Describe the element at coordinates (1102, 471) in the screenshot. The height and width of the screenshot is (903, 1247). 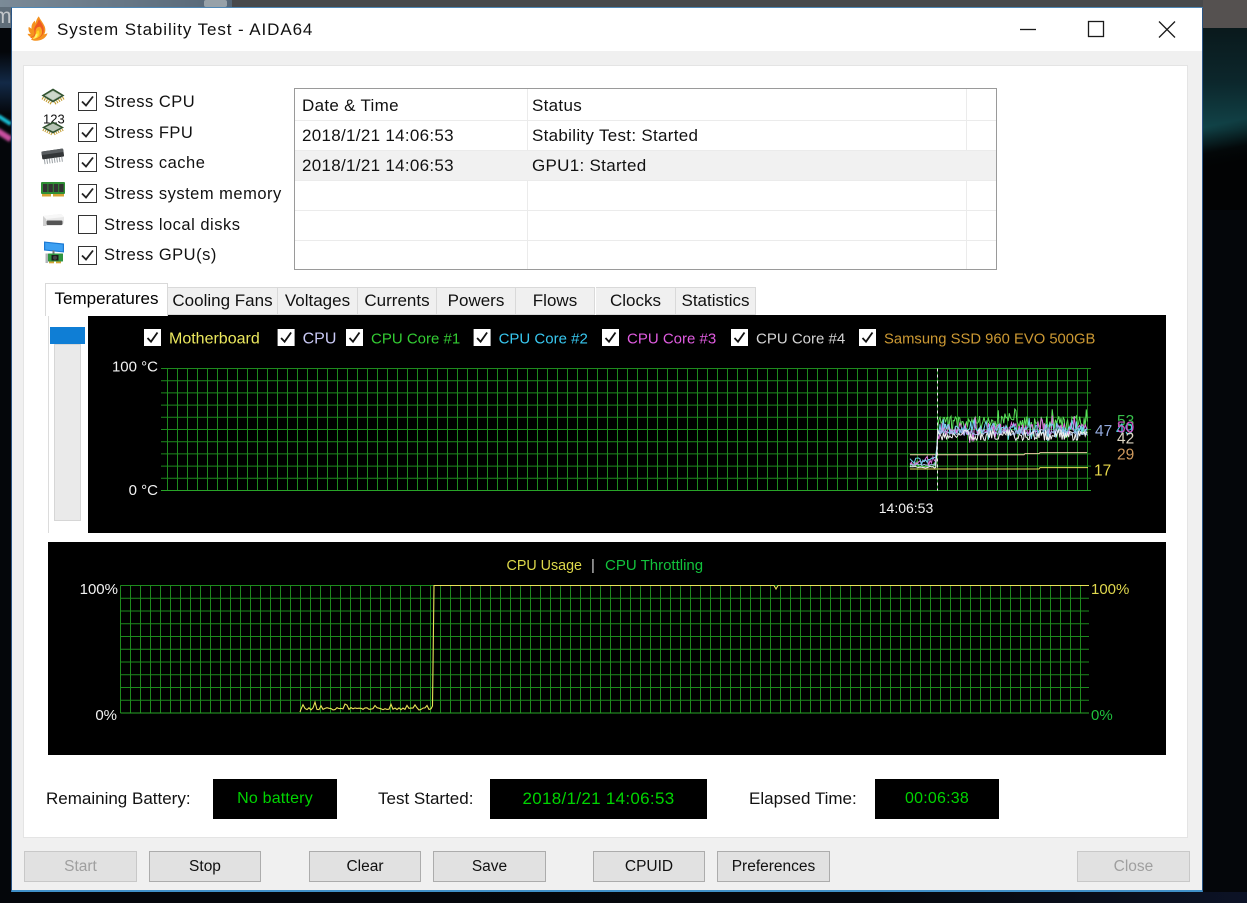
I see `svg-text: 17` at that location.